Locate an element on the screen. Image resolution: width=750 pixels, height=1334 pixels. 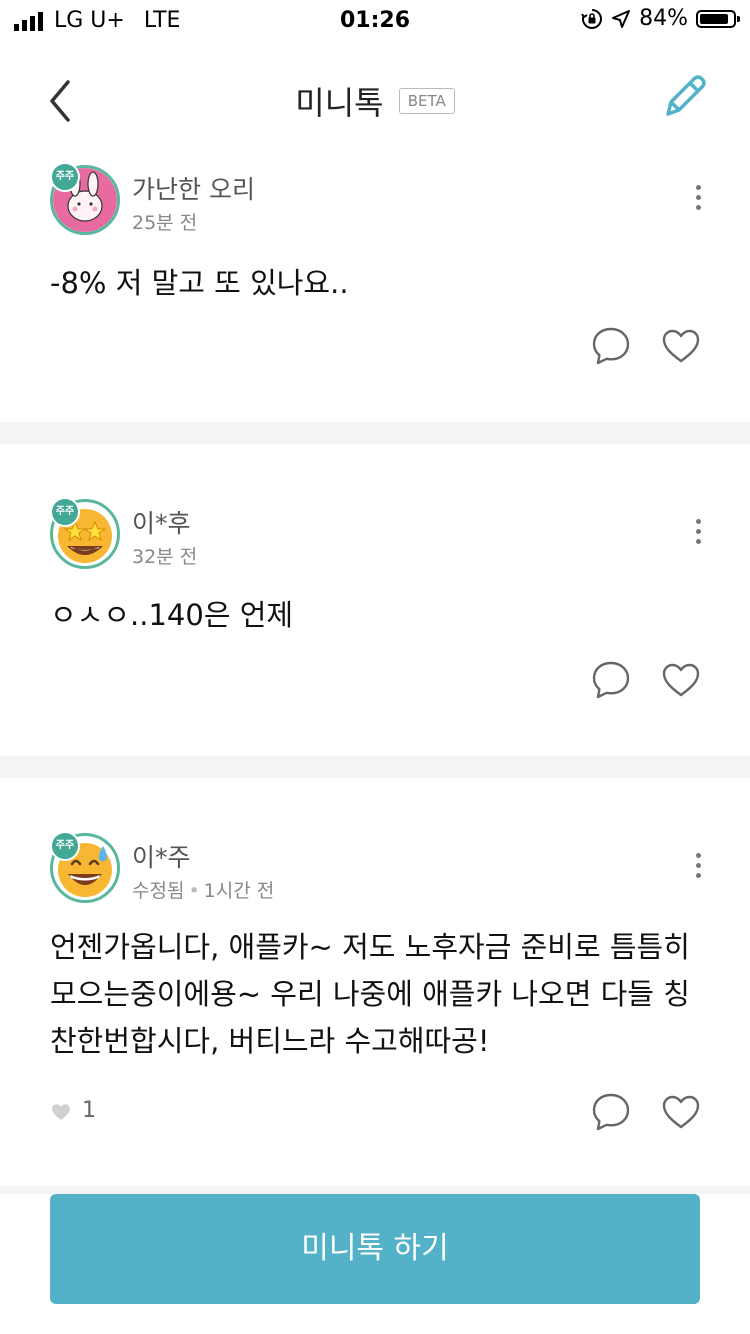
post-time: 32분 전 is located at coordinates (165, 557).